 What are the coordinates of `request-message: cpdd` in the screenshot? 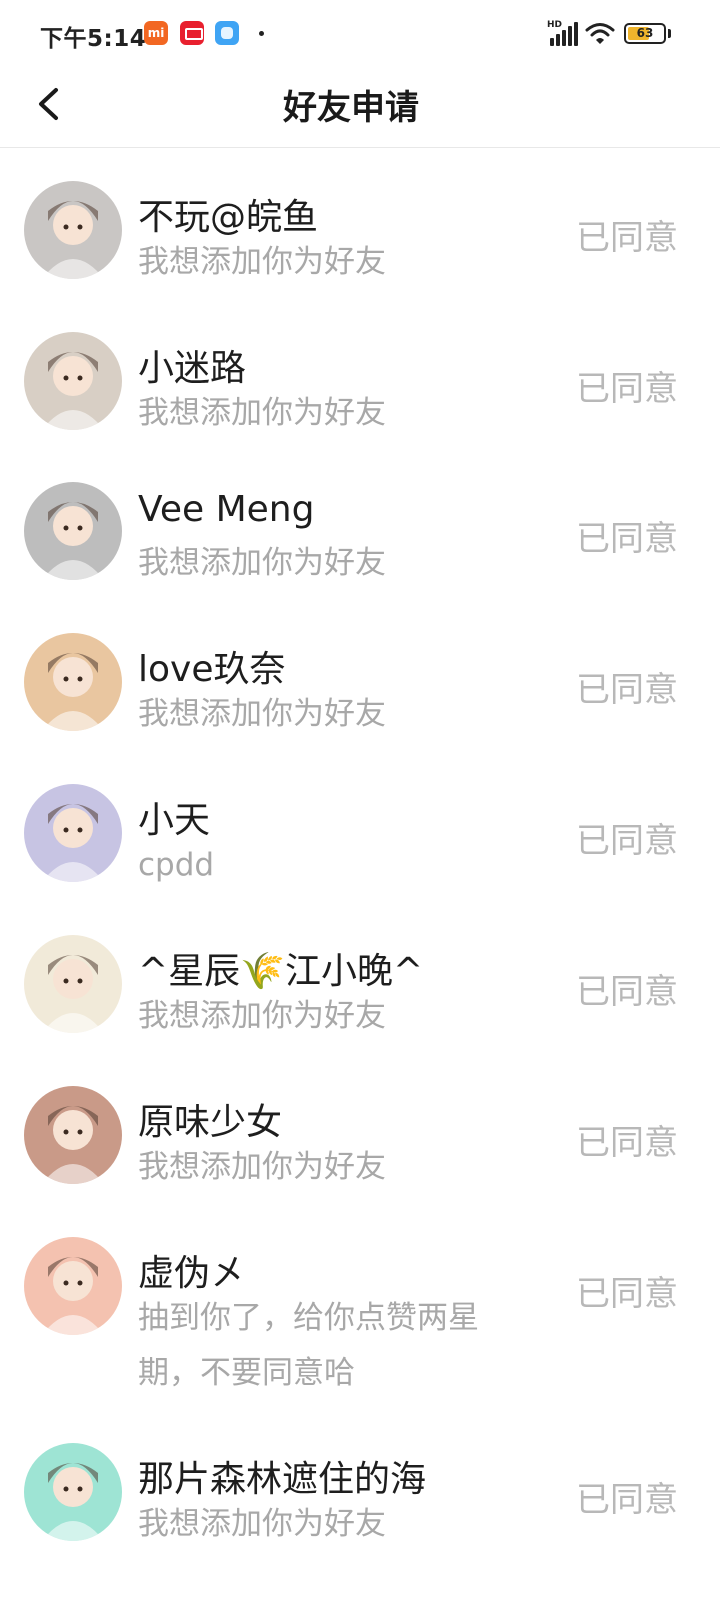 It's located at (176, 865).